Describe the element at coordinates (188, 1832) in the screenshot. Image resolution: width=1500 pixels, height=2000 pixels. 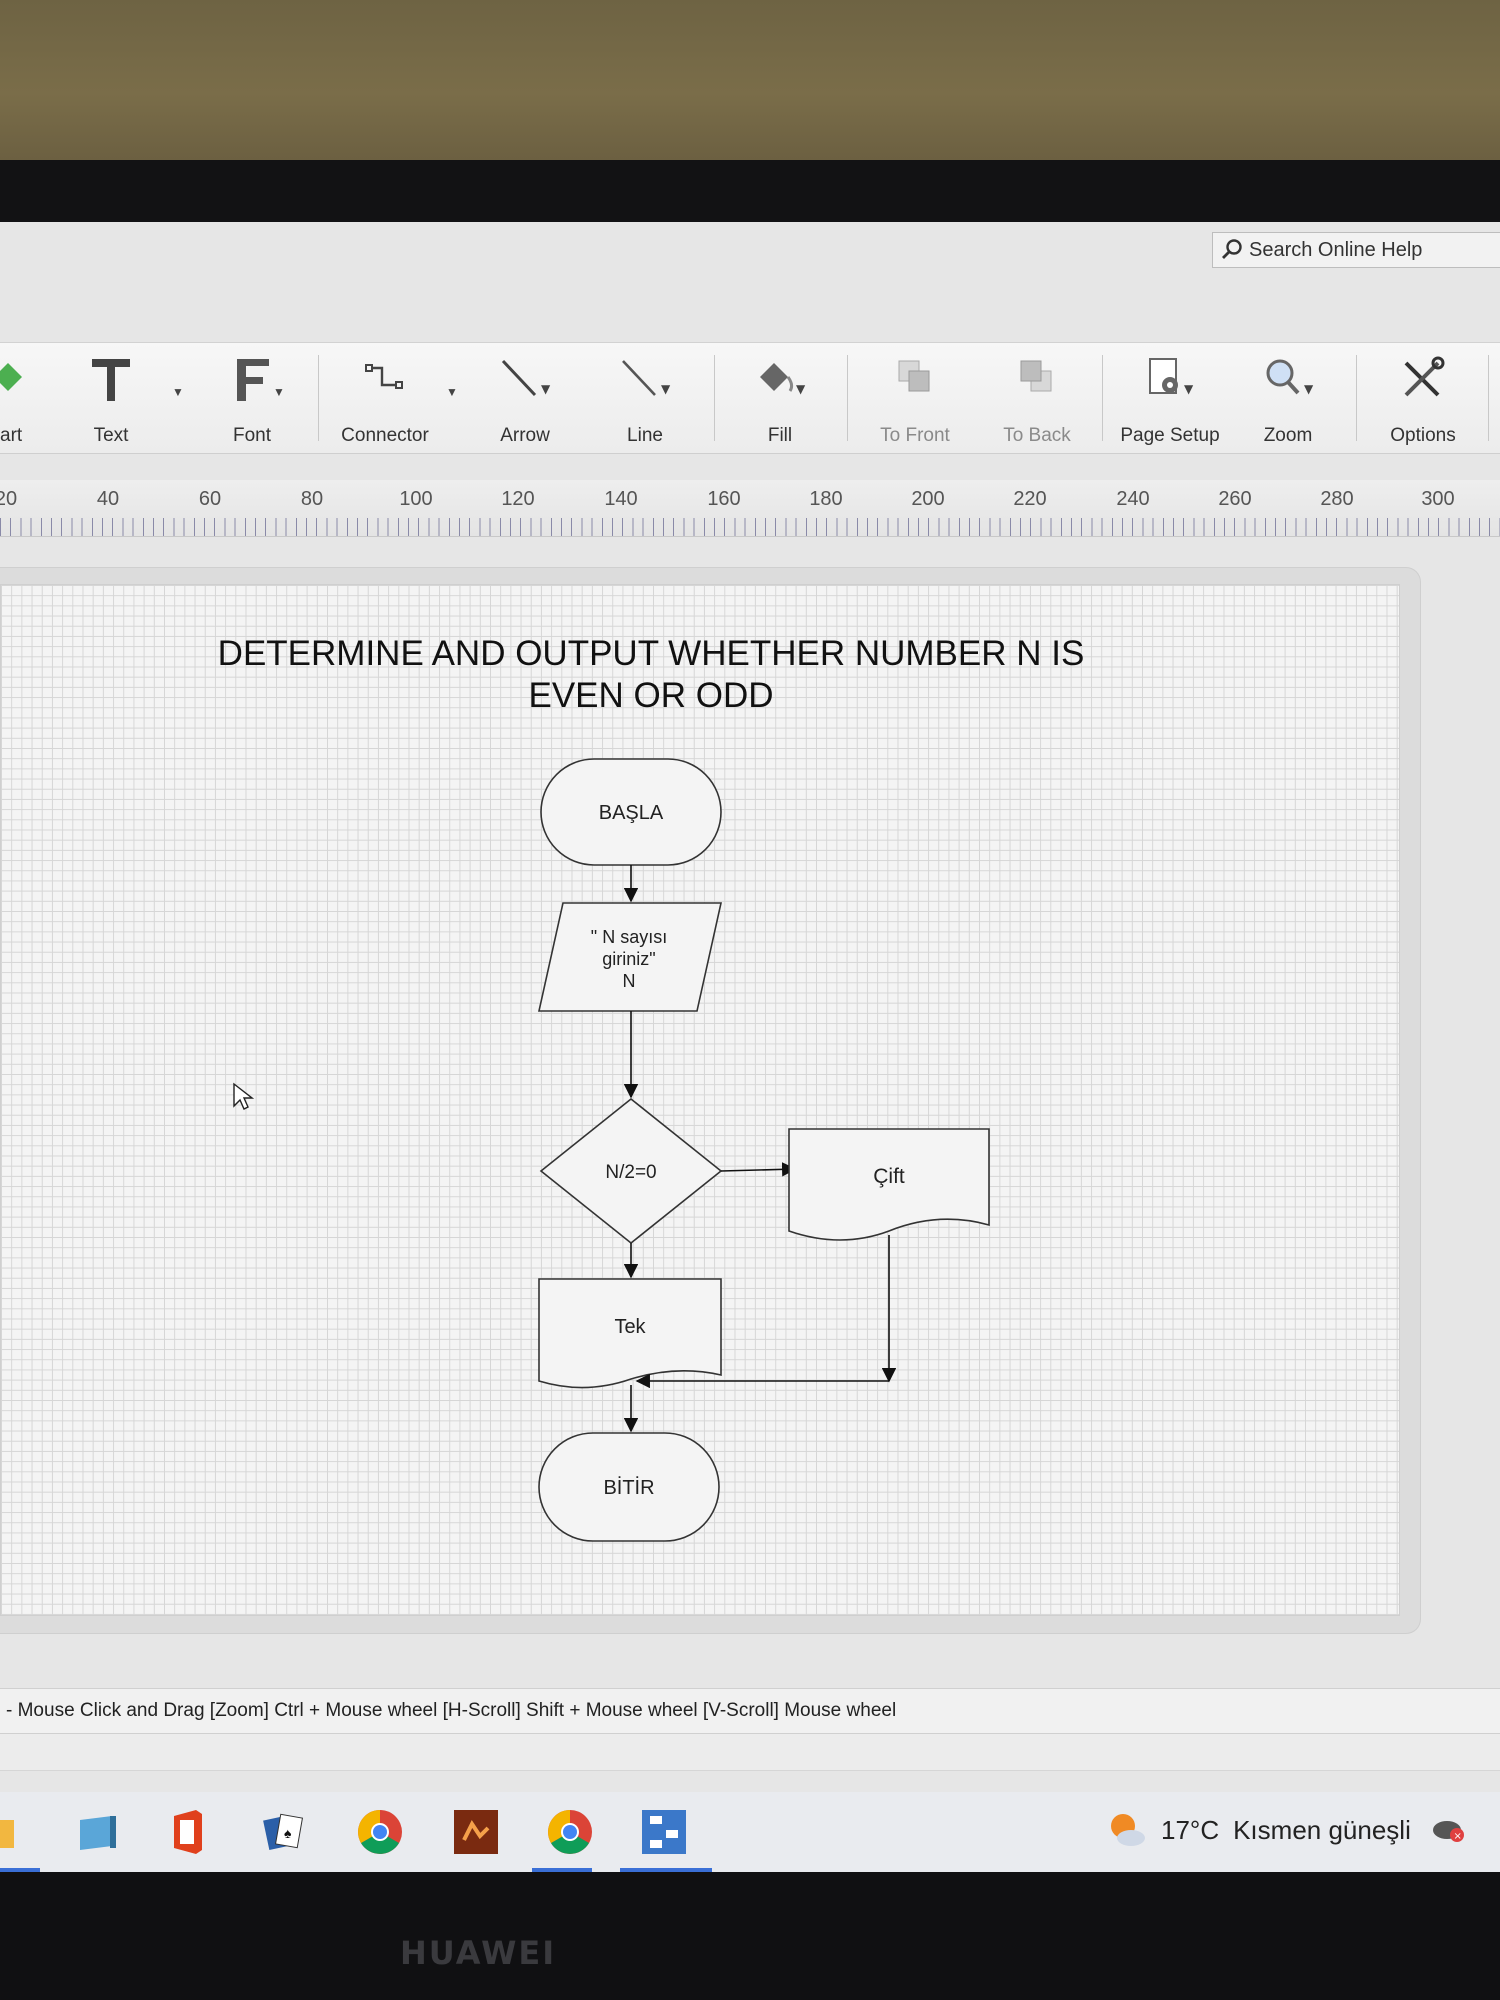
I see `office-icon` at that location.